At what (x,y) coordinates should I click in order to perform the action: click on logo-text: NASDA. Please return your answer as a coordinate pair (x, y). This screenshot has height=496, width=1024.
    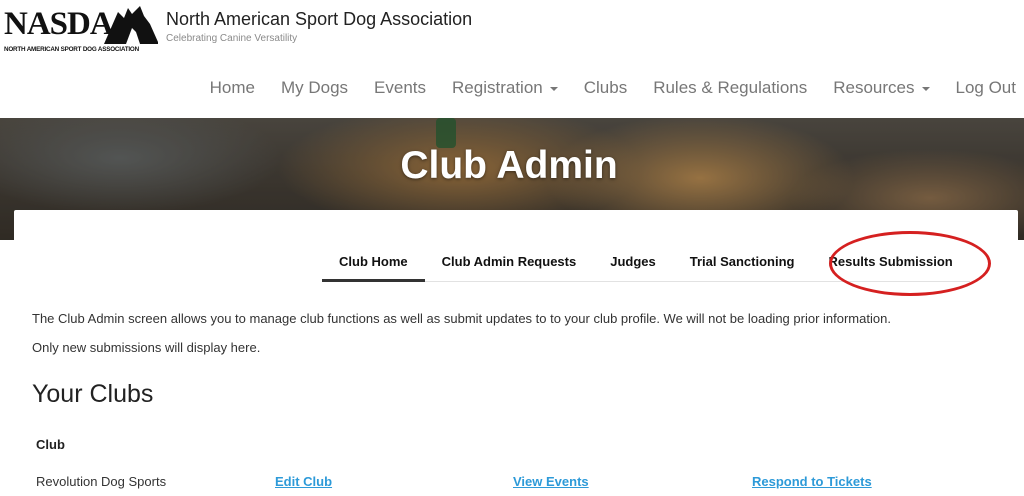
    Looking at the image, I should click on (59, 24).